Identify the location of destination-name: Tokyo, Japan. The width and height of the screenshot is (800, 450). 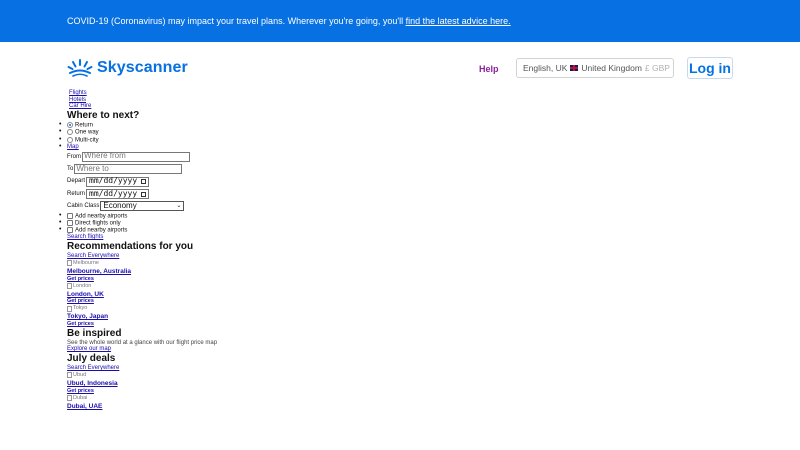
(87, 316).